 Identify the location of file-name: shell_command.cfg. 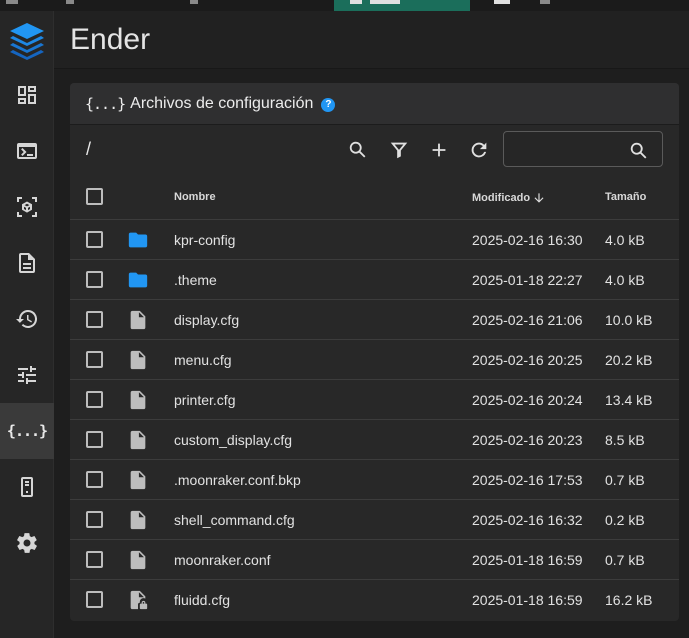
(234, 520).